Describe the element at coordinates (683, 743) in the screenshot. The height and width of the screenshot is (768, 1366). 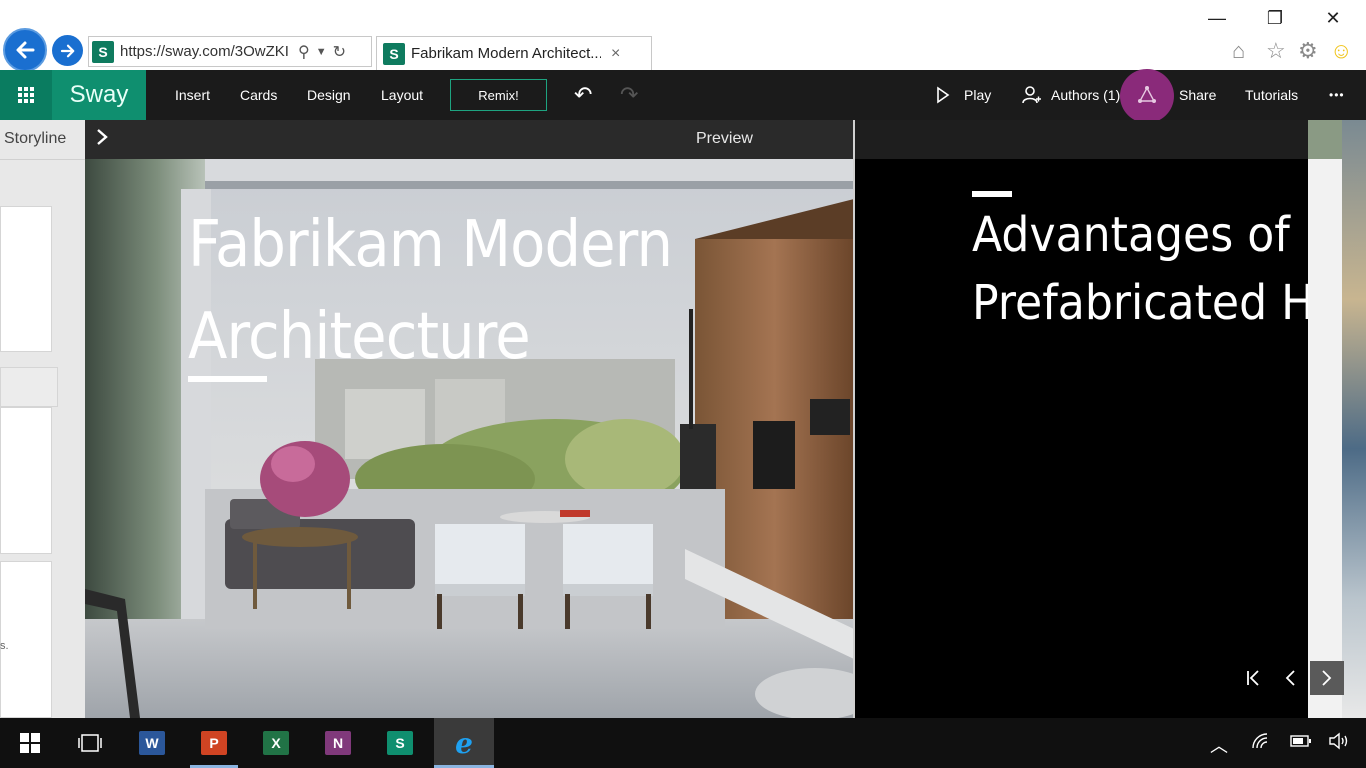
I see `windows-taskbar: W P X N S e ︿` at that location.